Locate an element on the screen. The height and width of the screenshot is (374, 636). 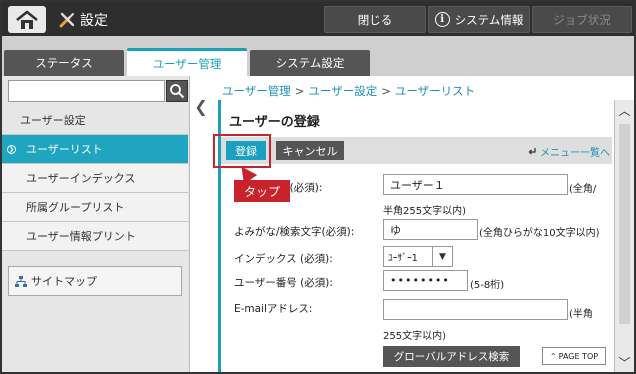
highlight-frame is located at coordinates (242, 151).